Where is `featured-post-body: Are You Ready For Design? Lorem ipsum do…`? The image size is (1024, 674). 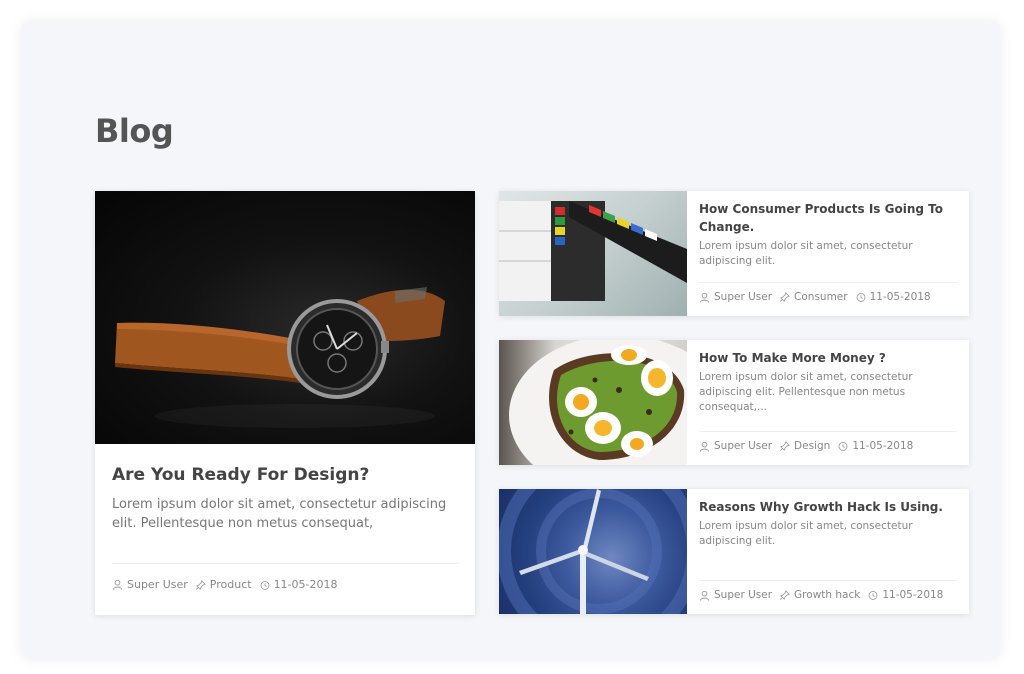
featured-post-body: Are You Ready For Design? Lorem ipsum do… is located at coordinates (285, 498).